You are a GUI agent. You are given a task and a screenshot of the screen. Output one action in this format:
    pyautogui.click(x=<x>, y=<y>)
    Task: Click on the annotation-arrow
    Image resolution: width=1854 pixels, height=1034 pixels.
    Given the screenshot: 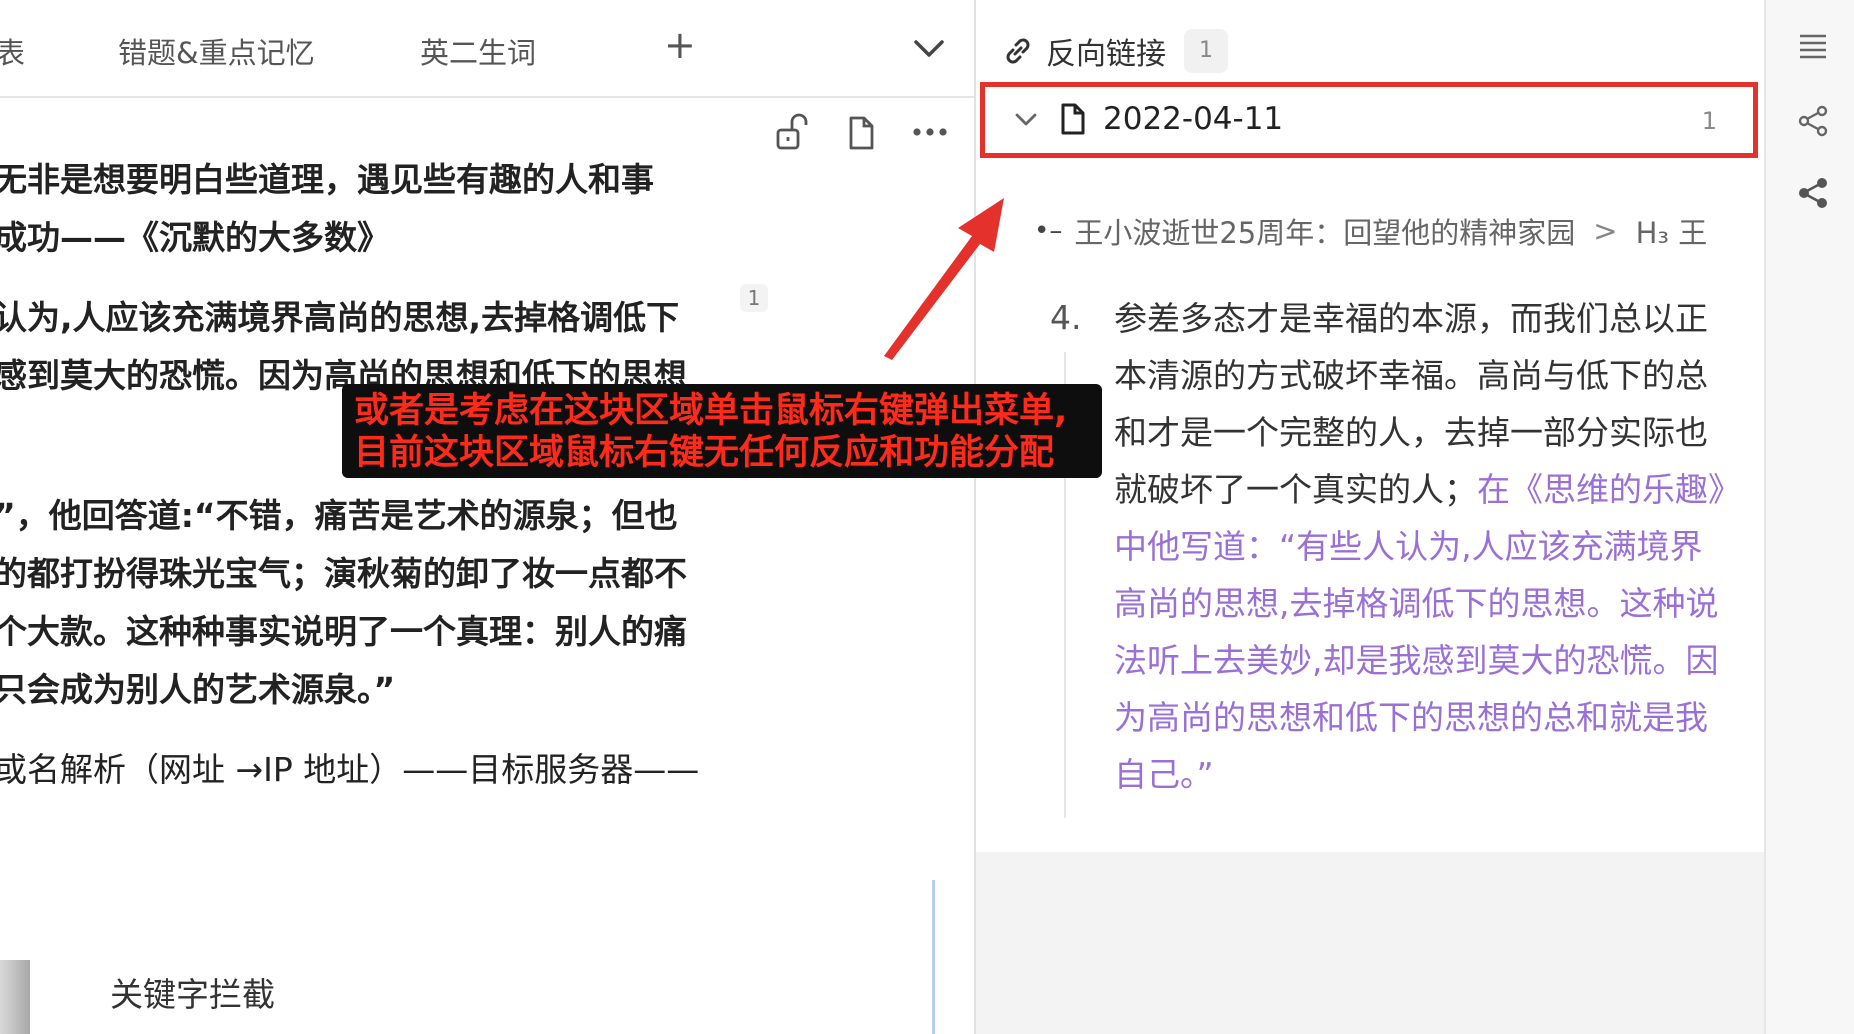 What is the action you would take?
    pyautogui.click(x=944, y=279)
    